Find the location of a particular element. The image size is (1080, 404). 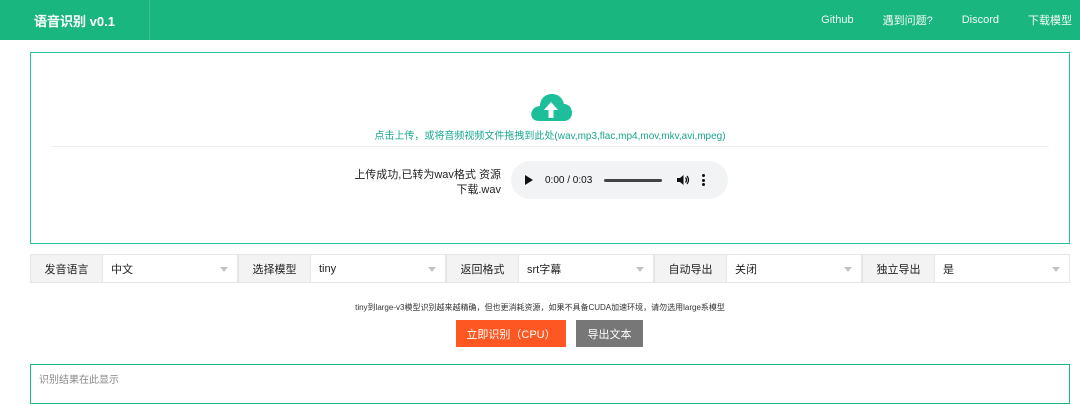

option-format: 返回格式 srt字幕 is located at coordinates (550, 268).